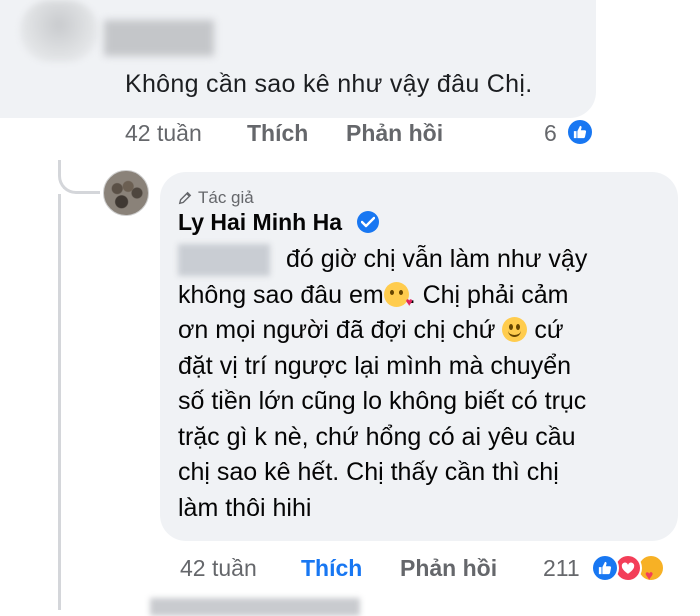 Image resolution: width=700 pixels, height=616 pixels. Describe the element at coordinates (218, 568) in the screenshot. I see `reply-time: 42 tuần` at that location.